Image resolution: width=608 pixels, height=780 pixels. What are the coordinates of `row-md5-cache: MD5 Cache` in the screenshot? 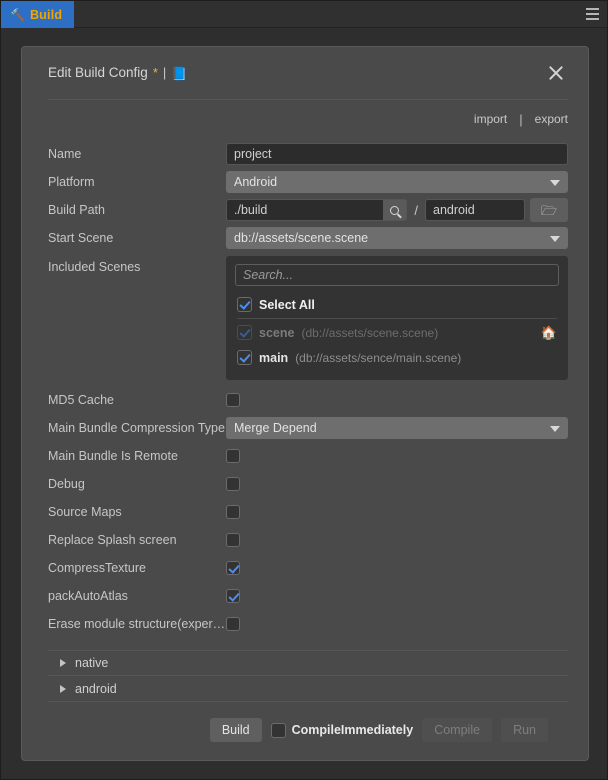 It's located at (308, 400).